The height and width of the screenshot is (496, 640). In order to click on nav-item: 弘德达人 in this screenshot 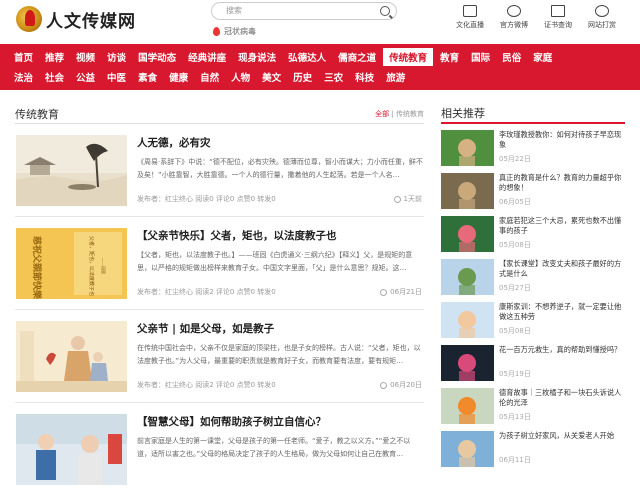, I will do `click(307, 57)`.